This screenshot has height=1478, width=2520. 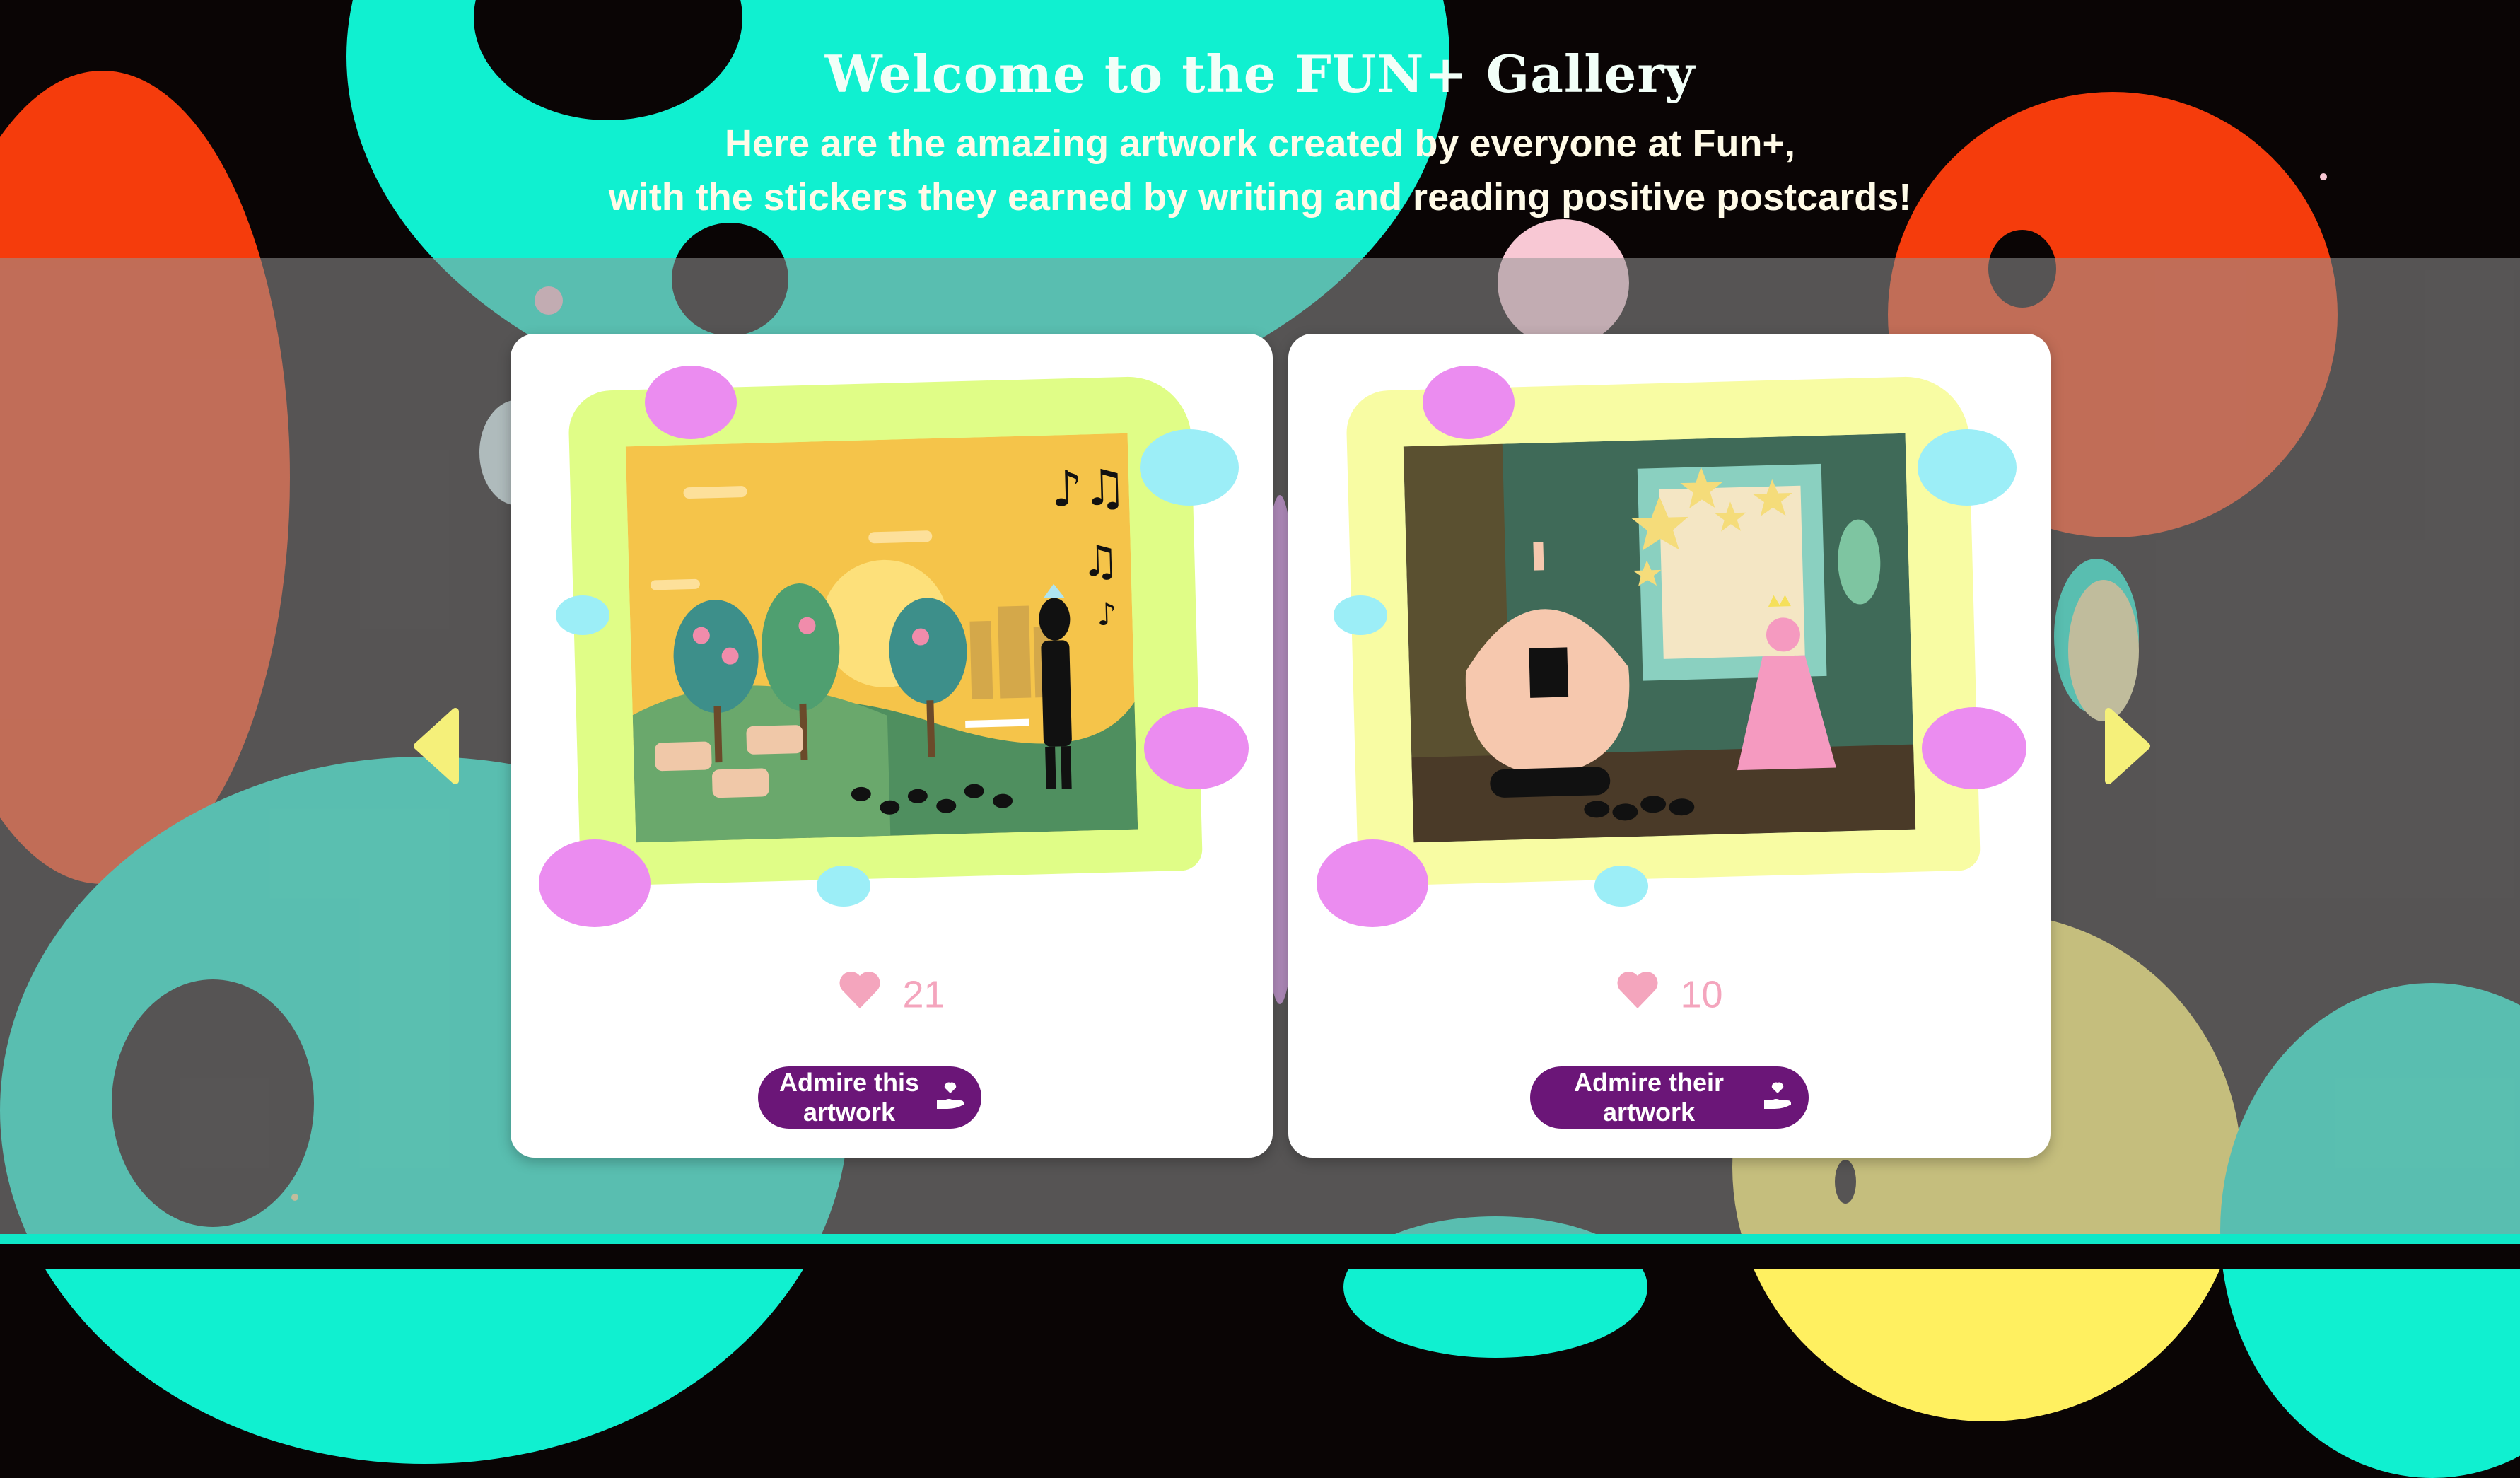 I want to click on artwork-image-park: ♪♫ ♫ ♪, so click(x=882, y=638).